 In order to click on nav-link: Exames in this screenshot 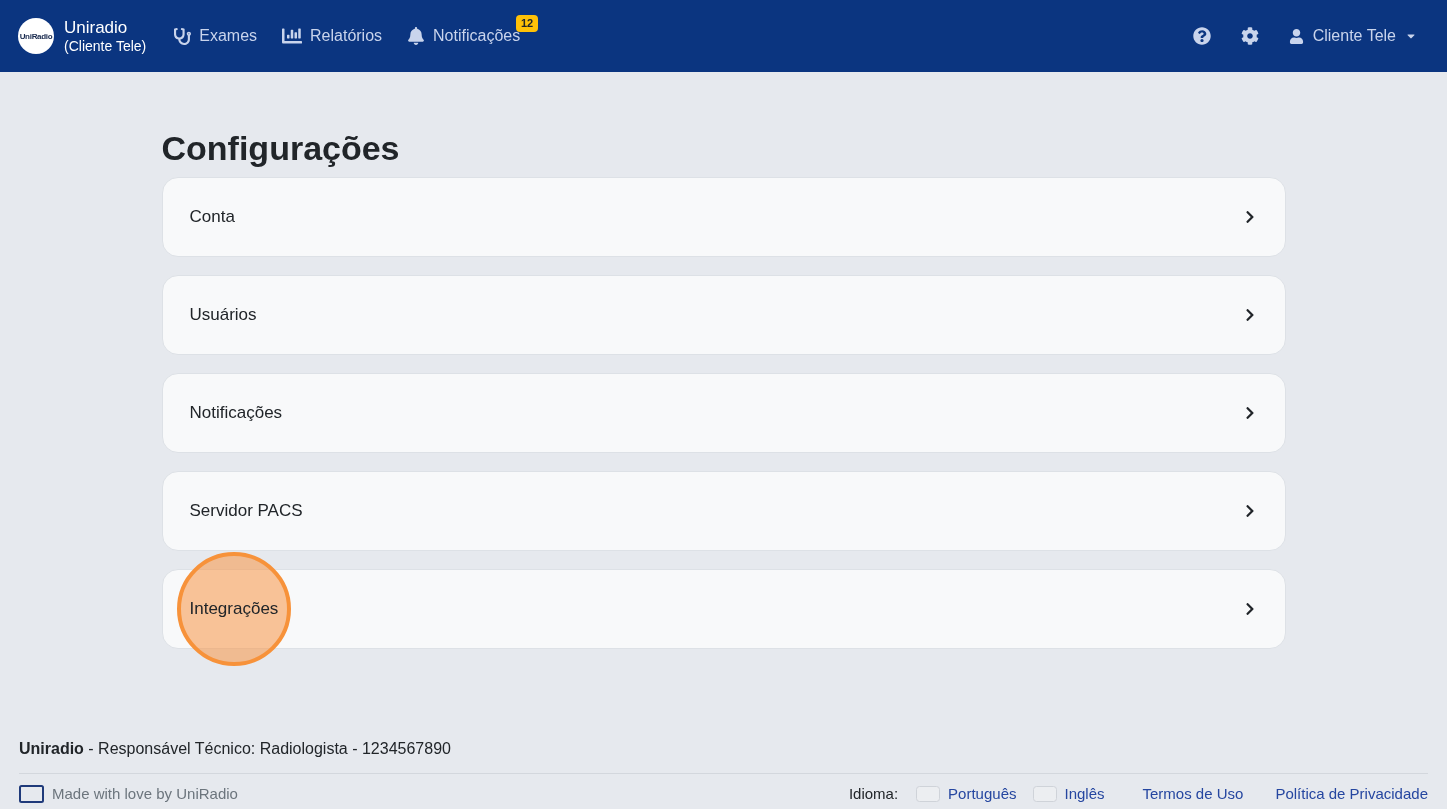, I will do `click(216, 36)`.